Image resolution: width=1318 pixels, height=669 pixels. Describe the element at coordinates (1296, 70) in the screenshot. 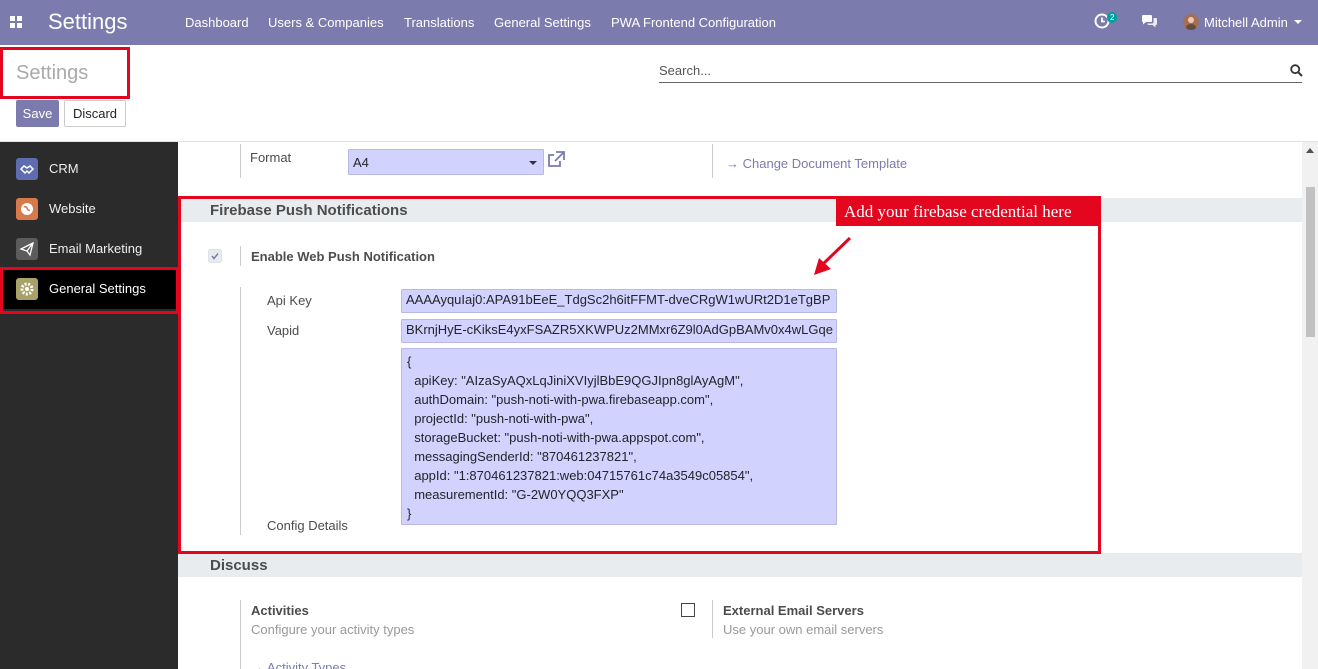

I see `search-icon` at that location.